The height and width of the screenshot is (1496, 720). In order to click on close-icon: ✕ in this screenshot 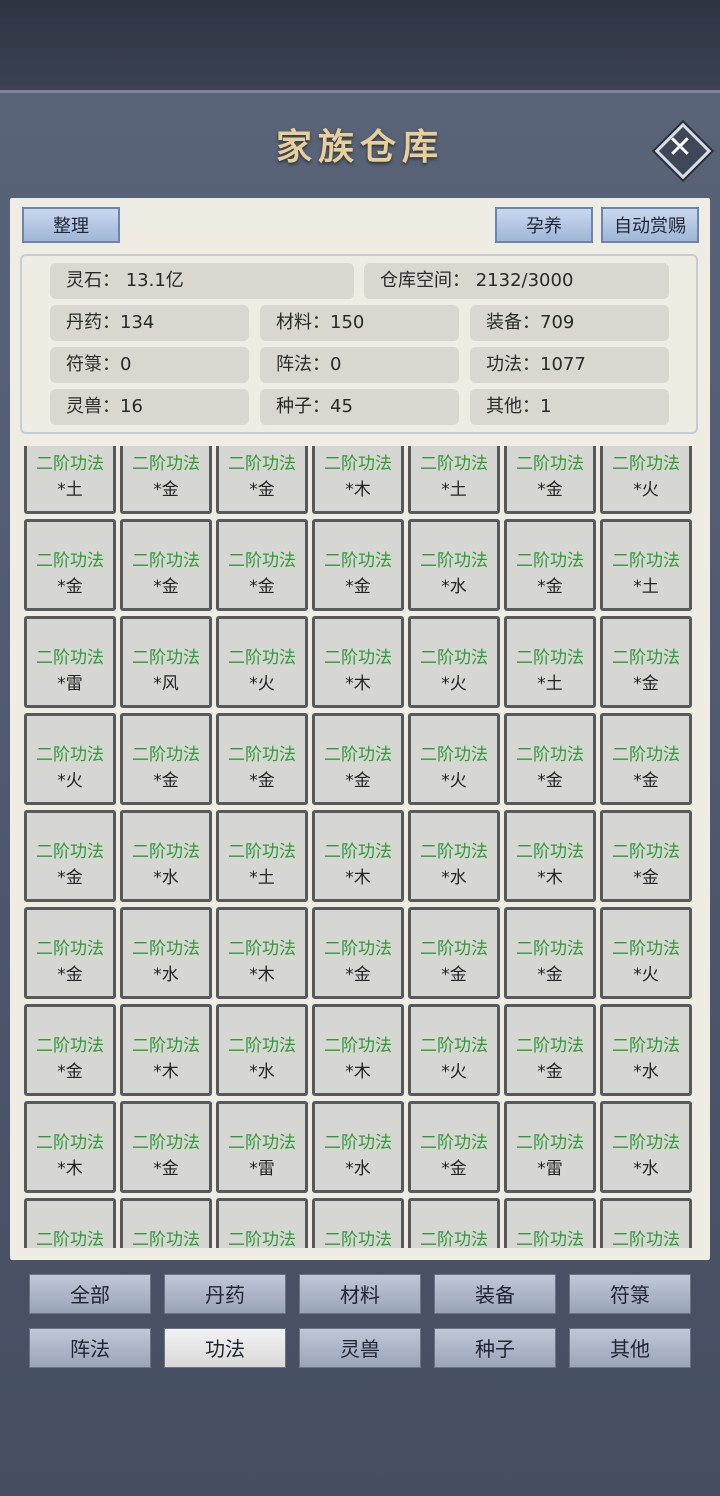, I will do `click(680, 147)`.